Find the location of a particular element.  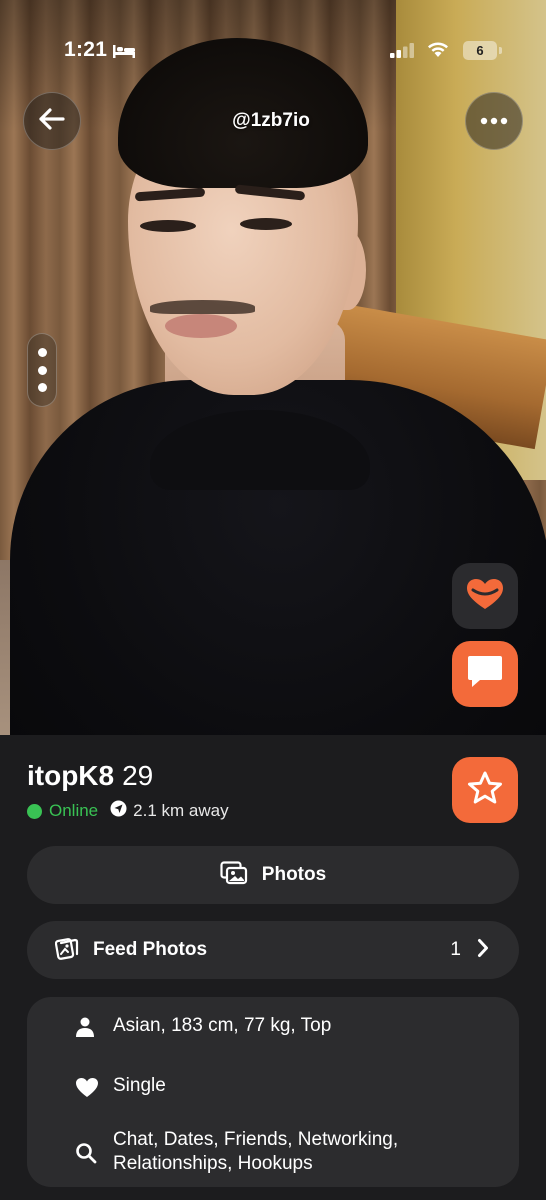

photo-eye-left is located at coordinates (168, 226).